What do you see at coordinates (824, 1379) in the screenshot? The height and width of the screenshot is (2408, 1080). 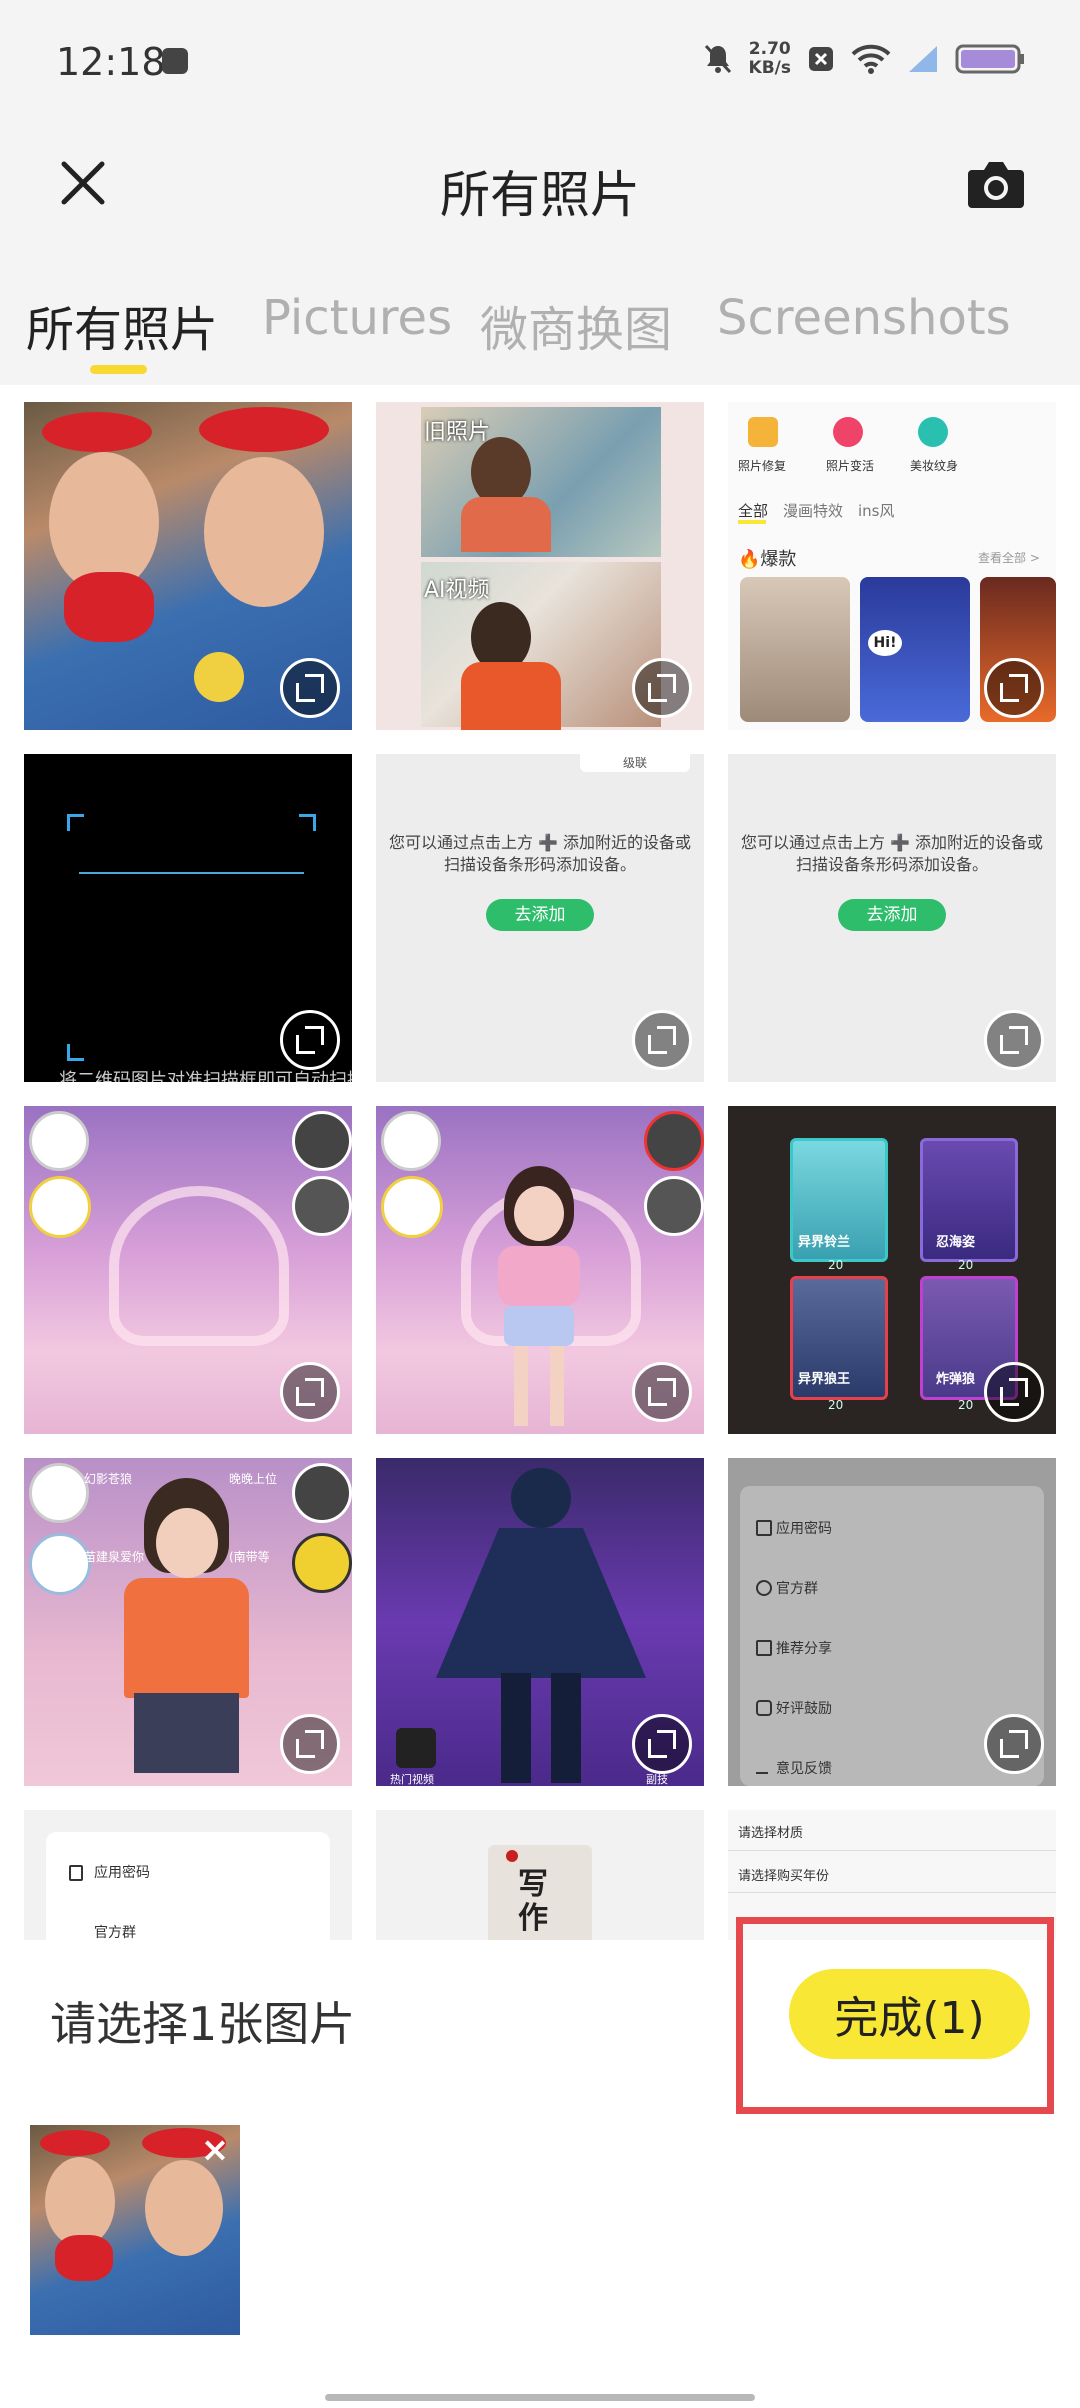 I see `card-name: 异界狼王` at bounding box center [824, 1379].